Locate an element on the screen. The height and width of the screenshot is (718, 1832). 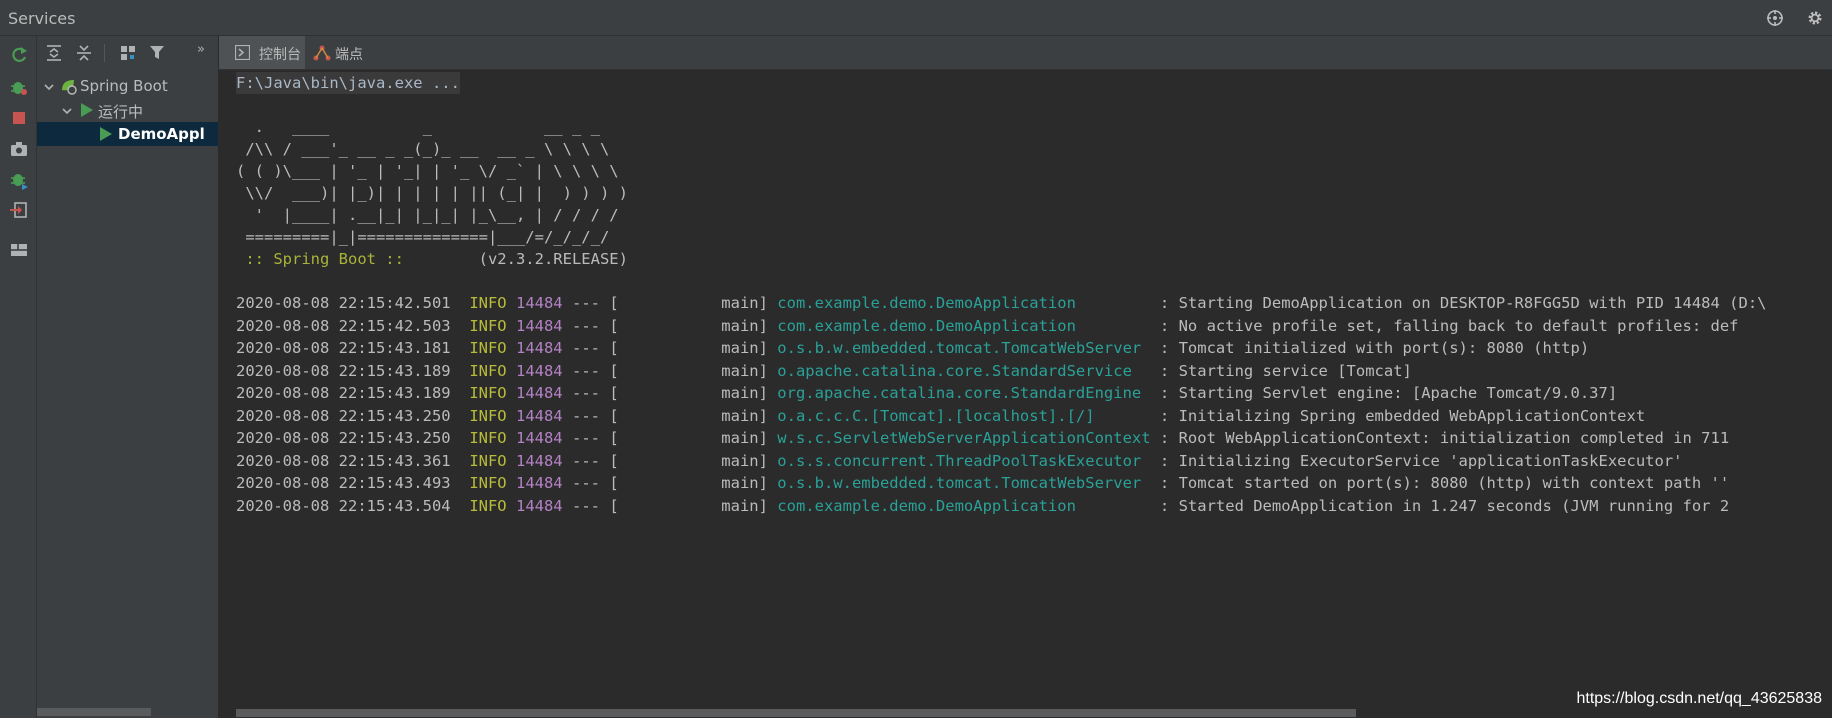
log-logger: o.s.b.w.embedded.tomcat.TomcatWebServer is located at coordinates (964, 483).